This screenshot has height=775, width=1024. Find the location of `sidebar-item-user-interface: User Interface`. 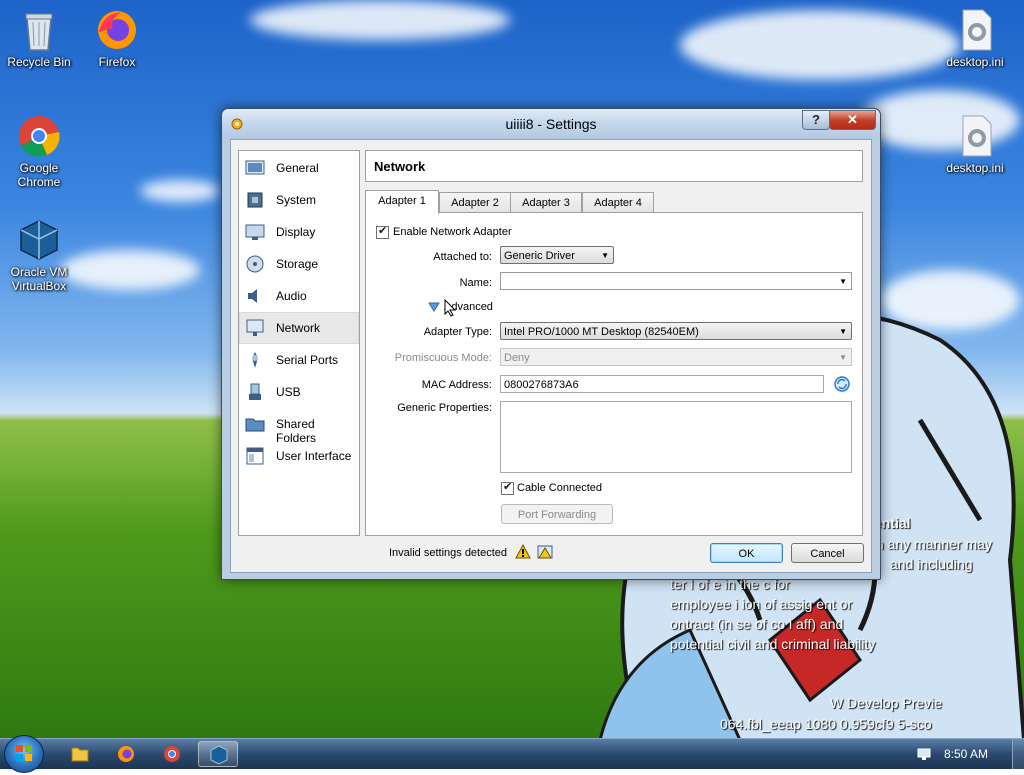

sidebar-item-user-interface: User Interface is located at coordinates (299, 456).